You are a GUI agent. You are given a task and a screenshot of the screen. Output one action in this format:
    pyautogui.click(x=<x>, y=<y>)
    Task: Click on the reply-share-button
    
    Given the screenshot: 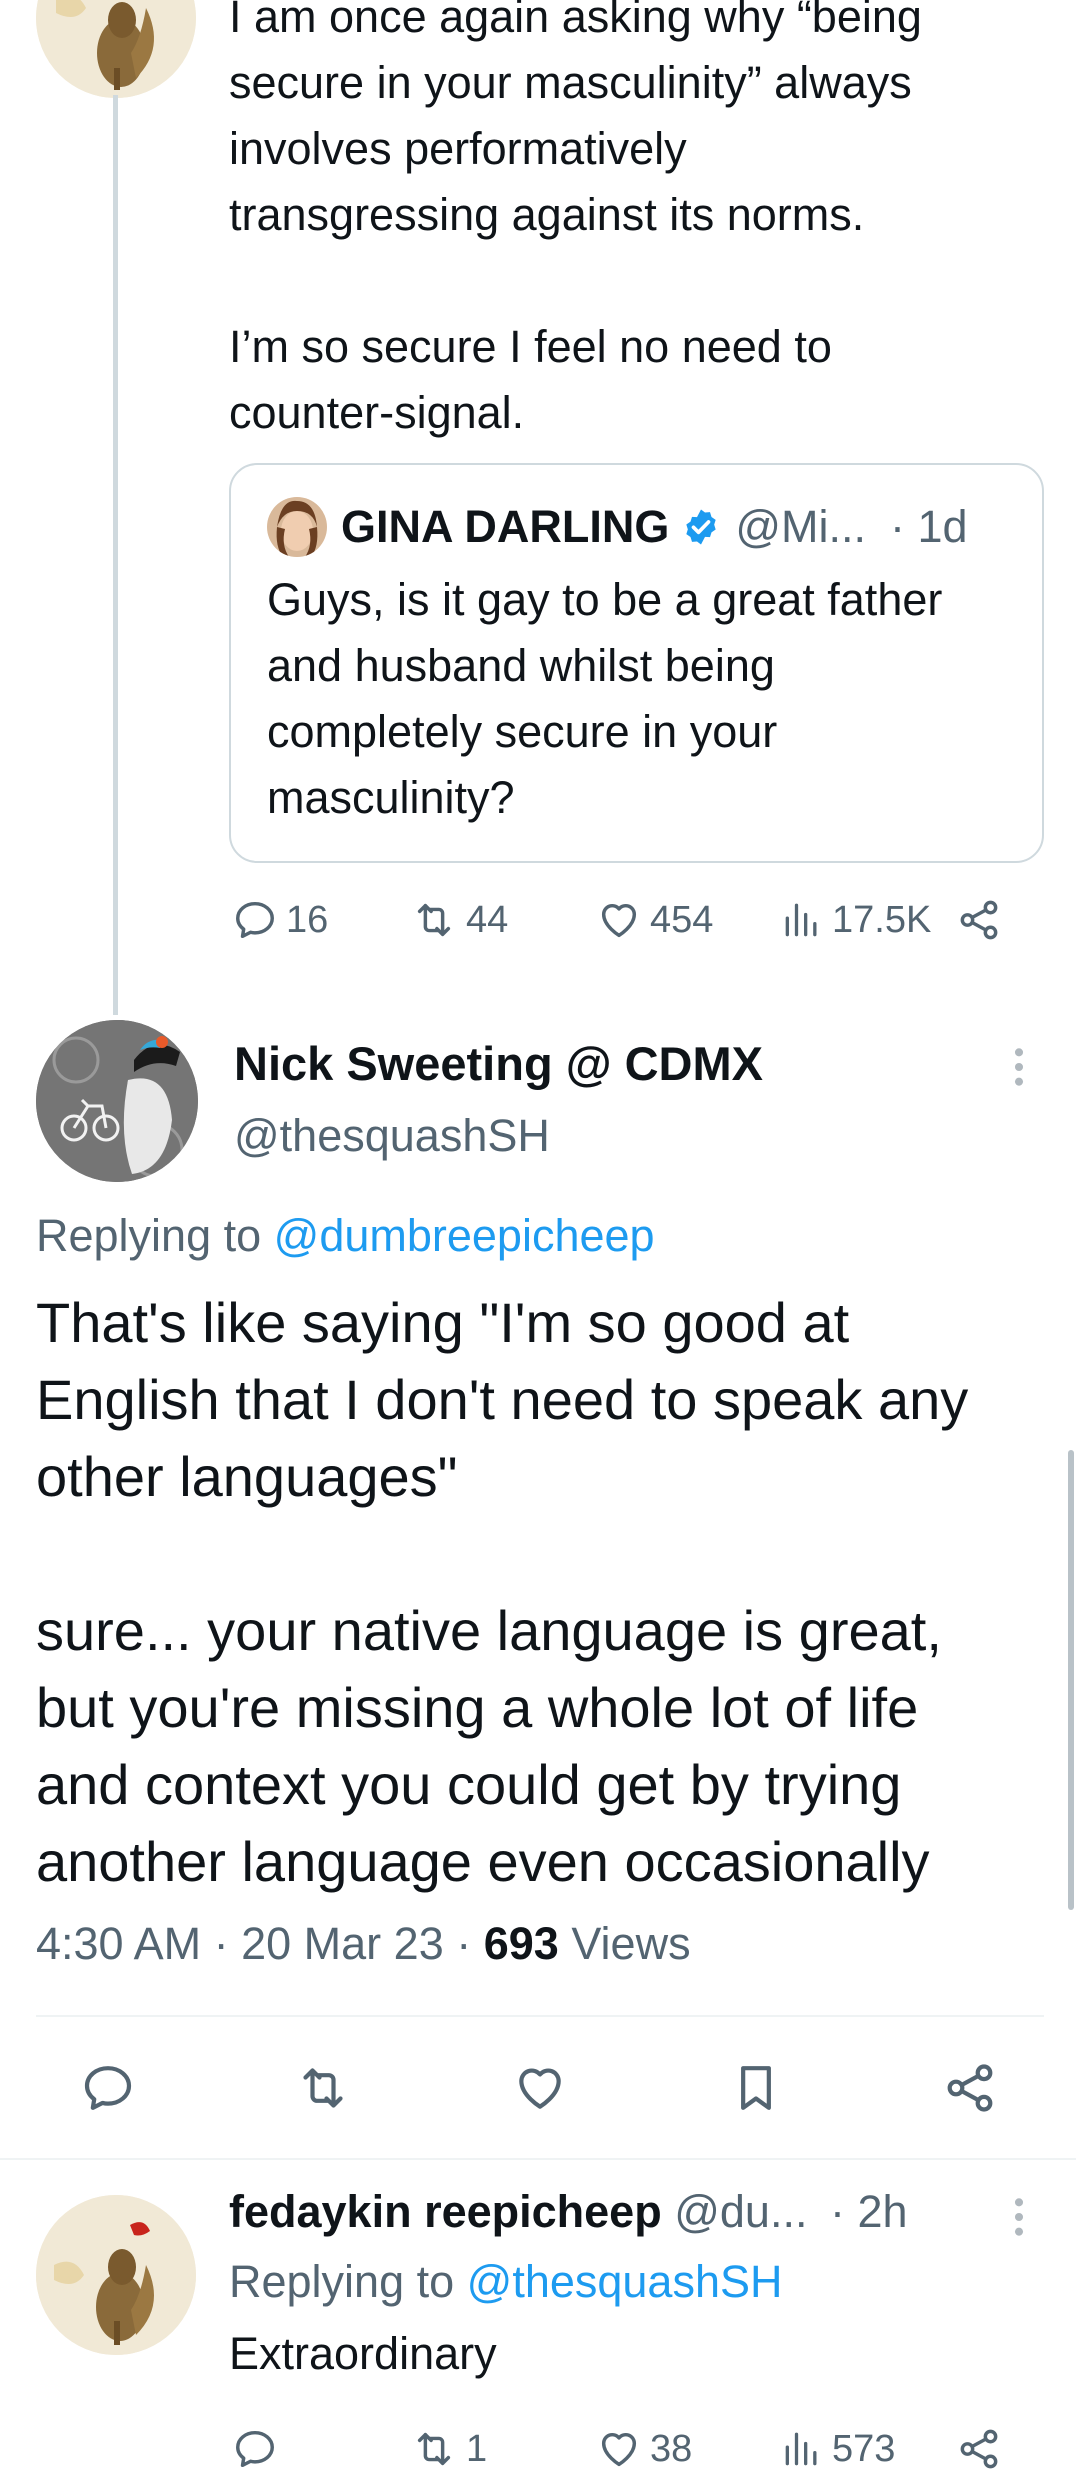 What is the action you would take?
    pyautogui.click(x=979, y=2449)
    